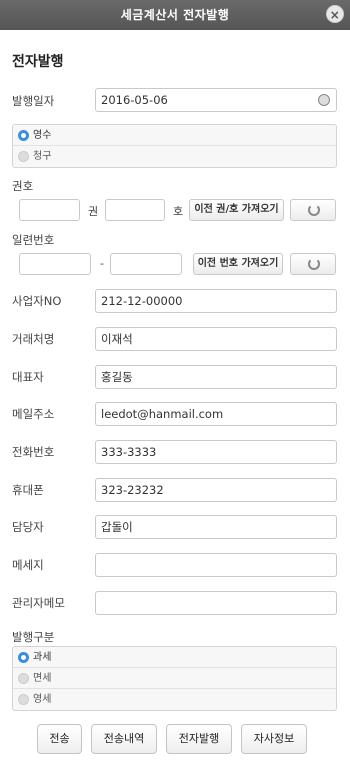 Image resolution: width=350 pixels, height=769 pixels. Describe the element at coordinates (174, 699) in the screenshot. I see `tax-option-zero-rated: 영세` at that location.